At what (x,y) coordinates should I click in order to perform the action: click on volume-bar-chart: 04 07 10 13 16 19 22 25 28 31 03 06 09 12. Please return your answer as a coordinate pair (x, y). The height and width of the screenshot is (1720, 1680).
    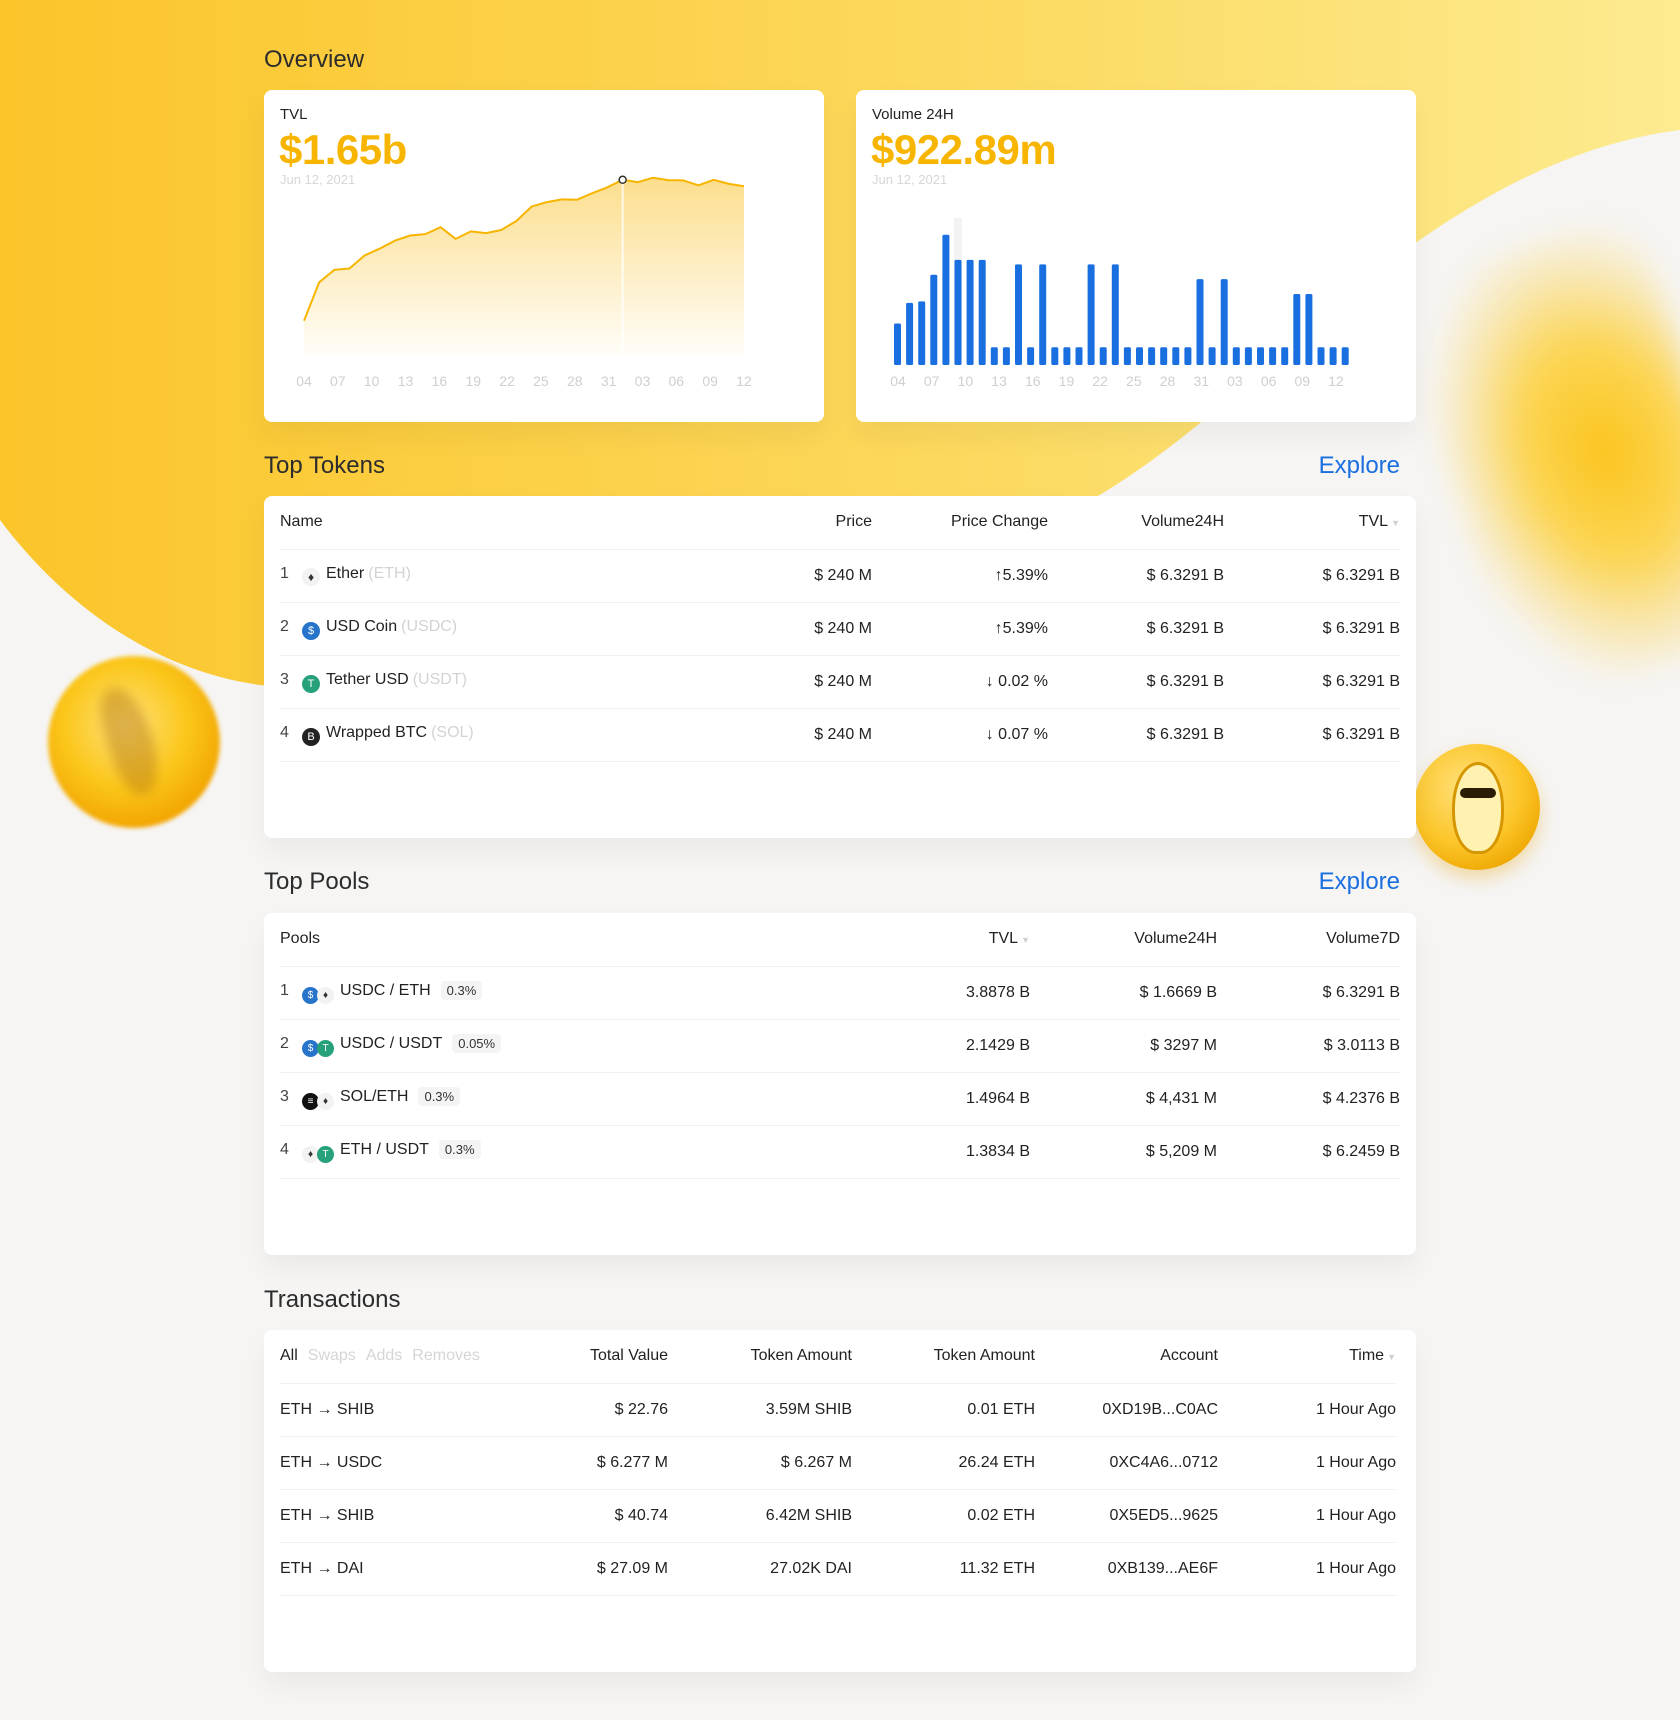
    Looking at the image, I should click on (1136, 256).